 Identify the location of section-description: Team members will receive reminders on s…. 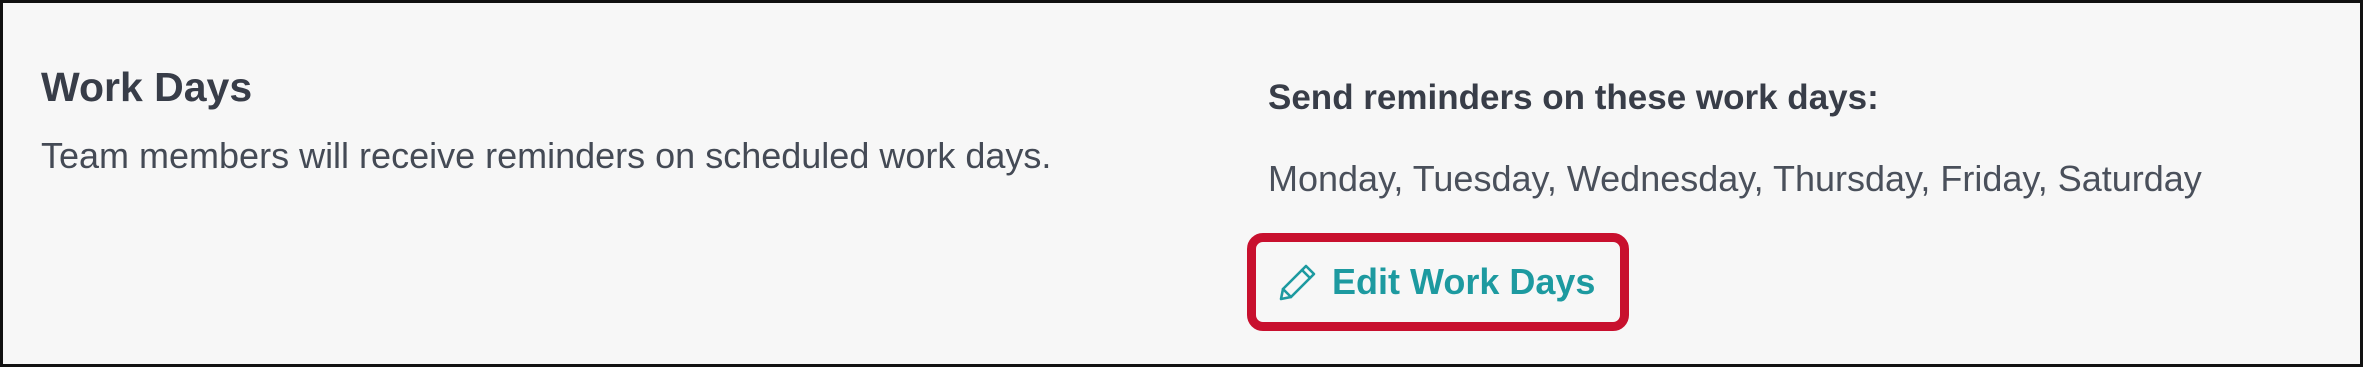
(546, 156).